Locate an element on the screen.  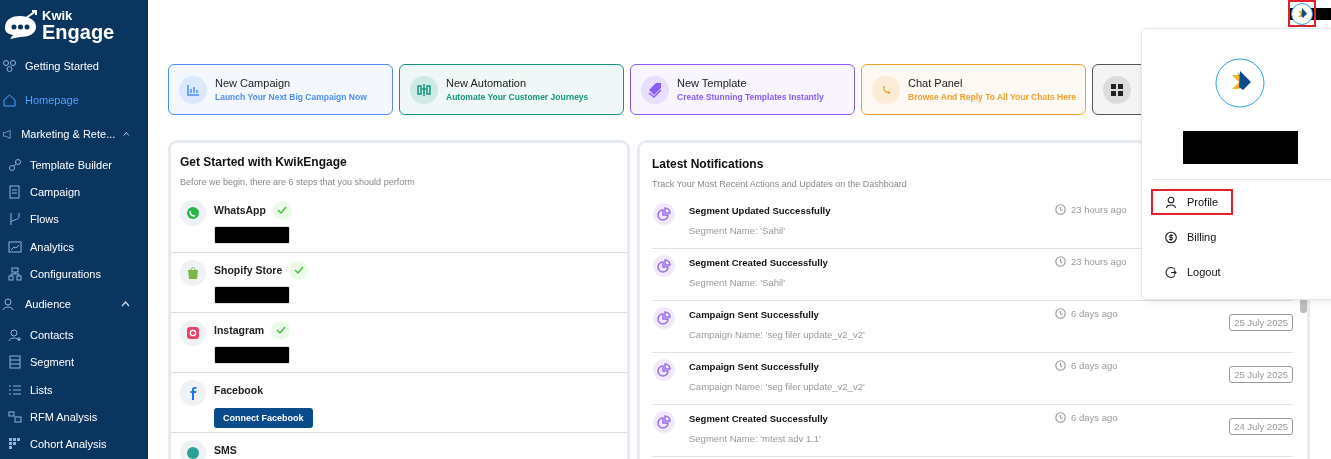
panel-title: Latest Notifications is located at coordinates (708, 164).